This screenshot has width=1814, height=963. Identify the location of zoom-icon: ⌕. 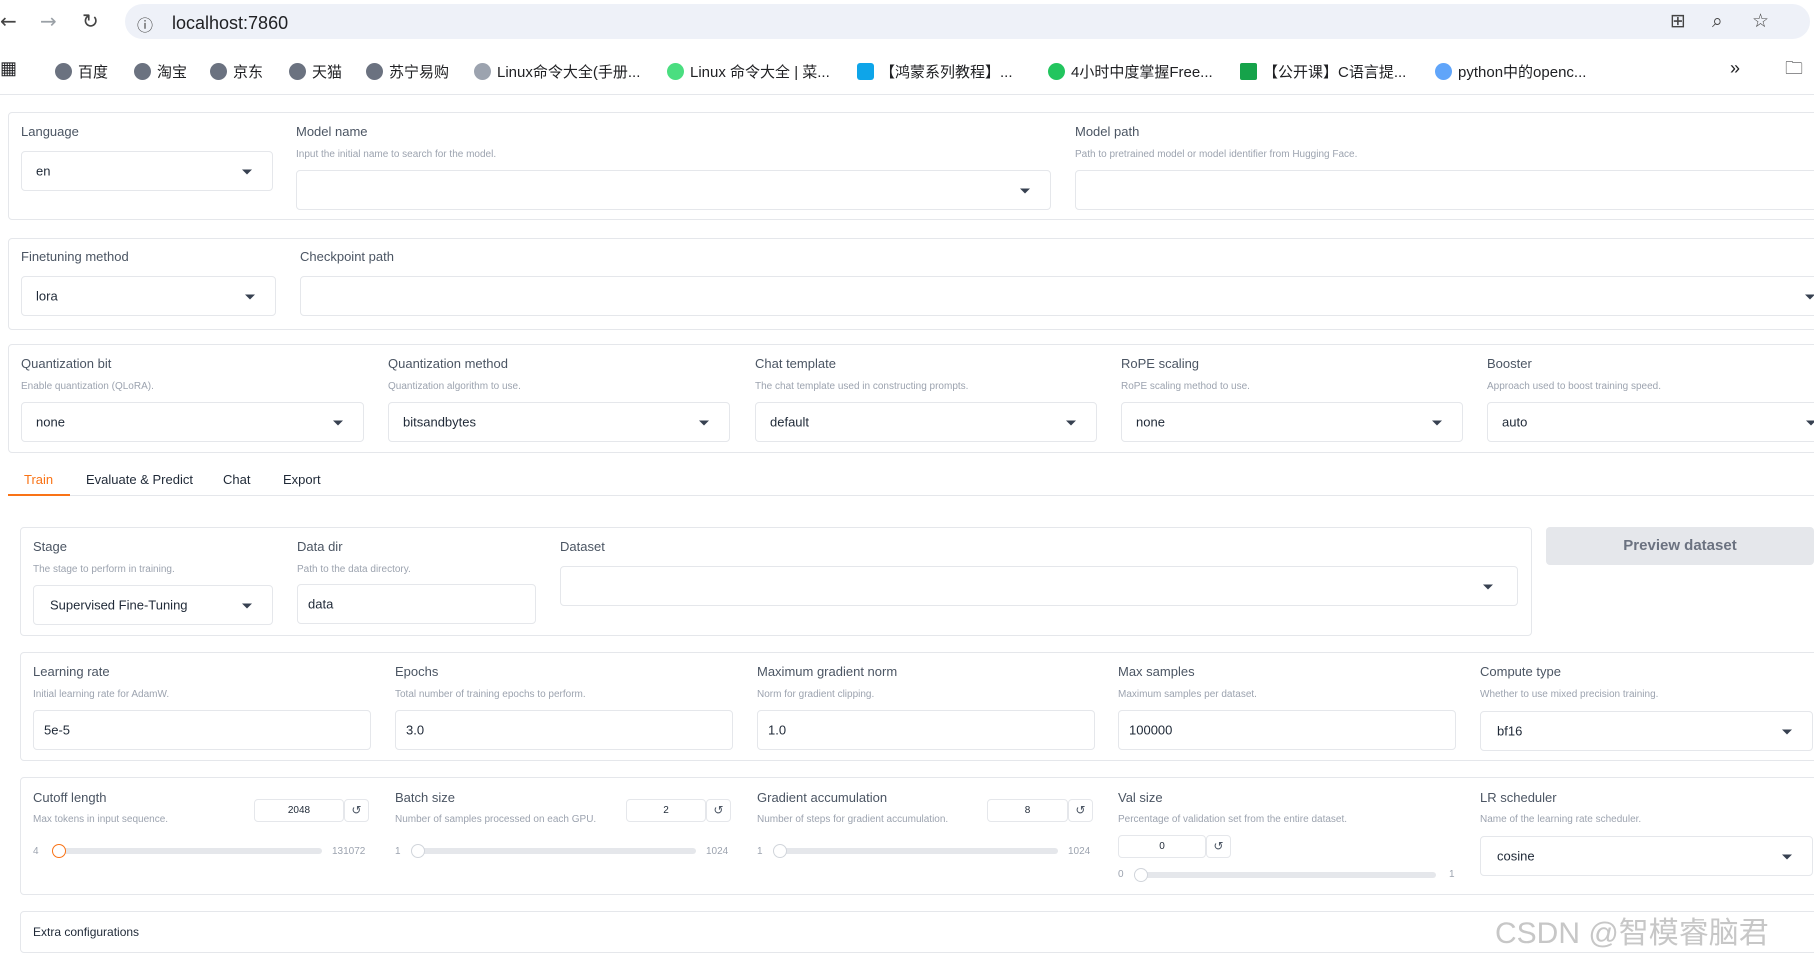
(1717, 21).